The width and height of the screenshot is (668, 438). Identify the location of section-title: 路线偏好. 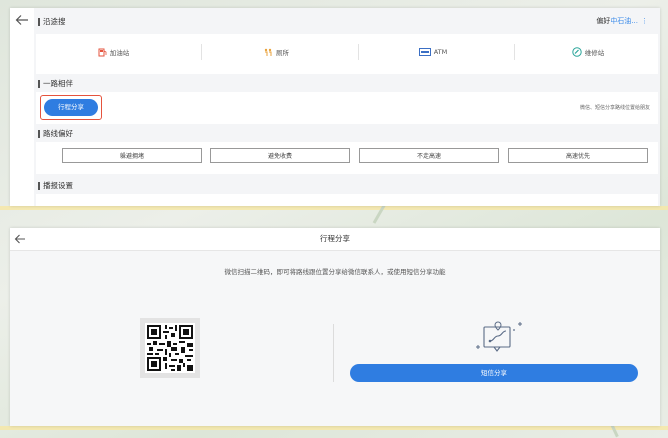
(58, 133).